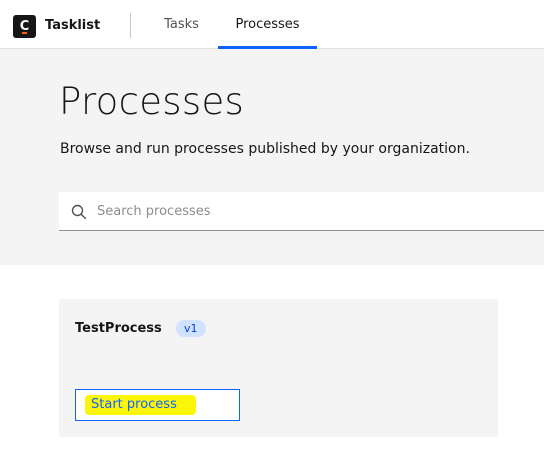  What do you see at coordinates (24, 26) in the screenshot?
I see `camunda-logo-icon: C` at bounding box center [24, 26].